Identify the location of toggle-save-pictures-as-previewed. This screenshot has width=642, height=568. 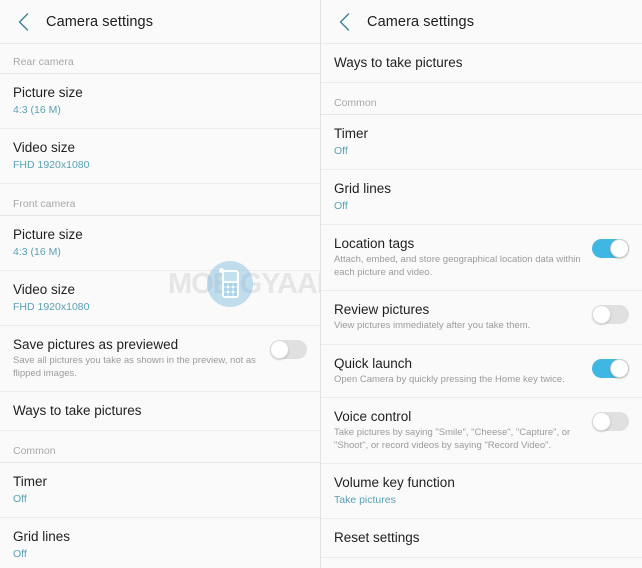
(288, 349).